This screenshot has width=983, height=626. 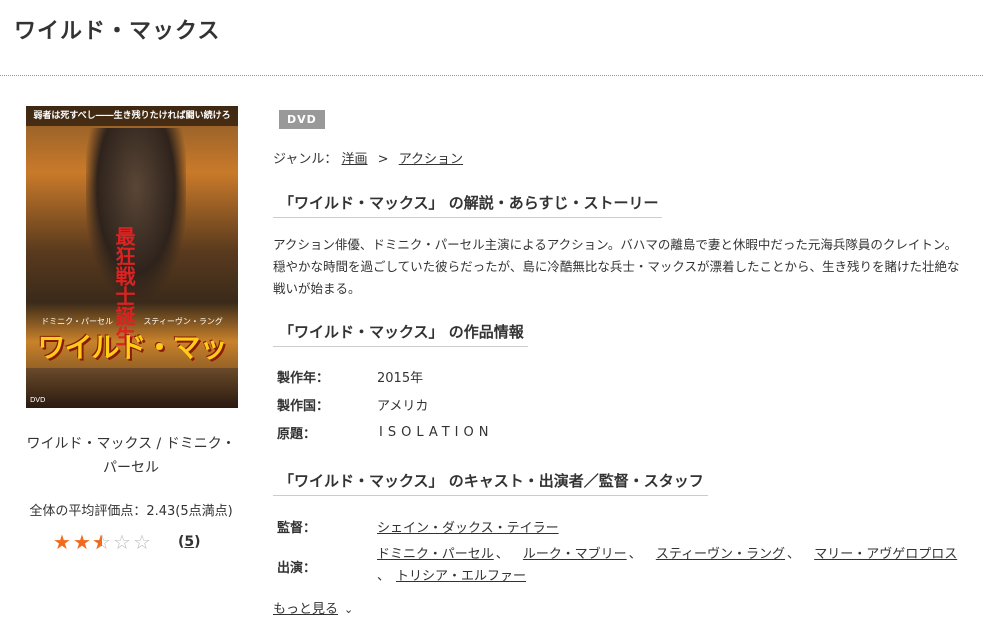 I want to click on poster-dvd-mark: DVD, so click(x=38, y=400).